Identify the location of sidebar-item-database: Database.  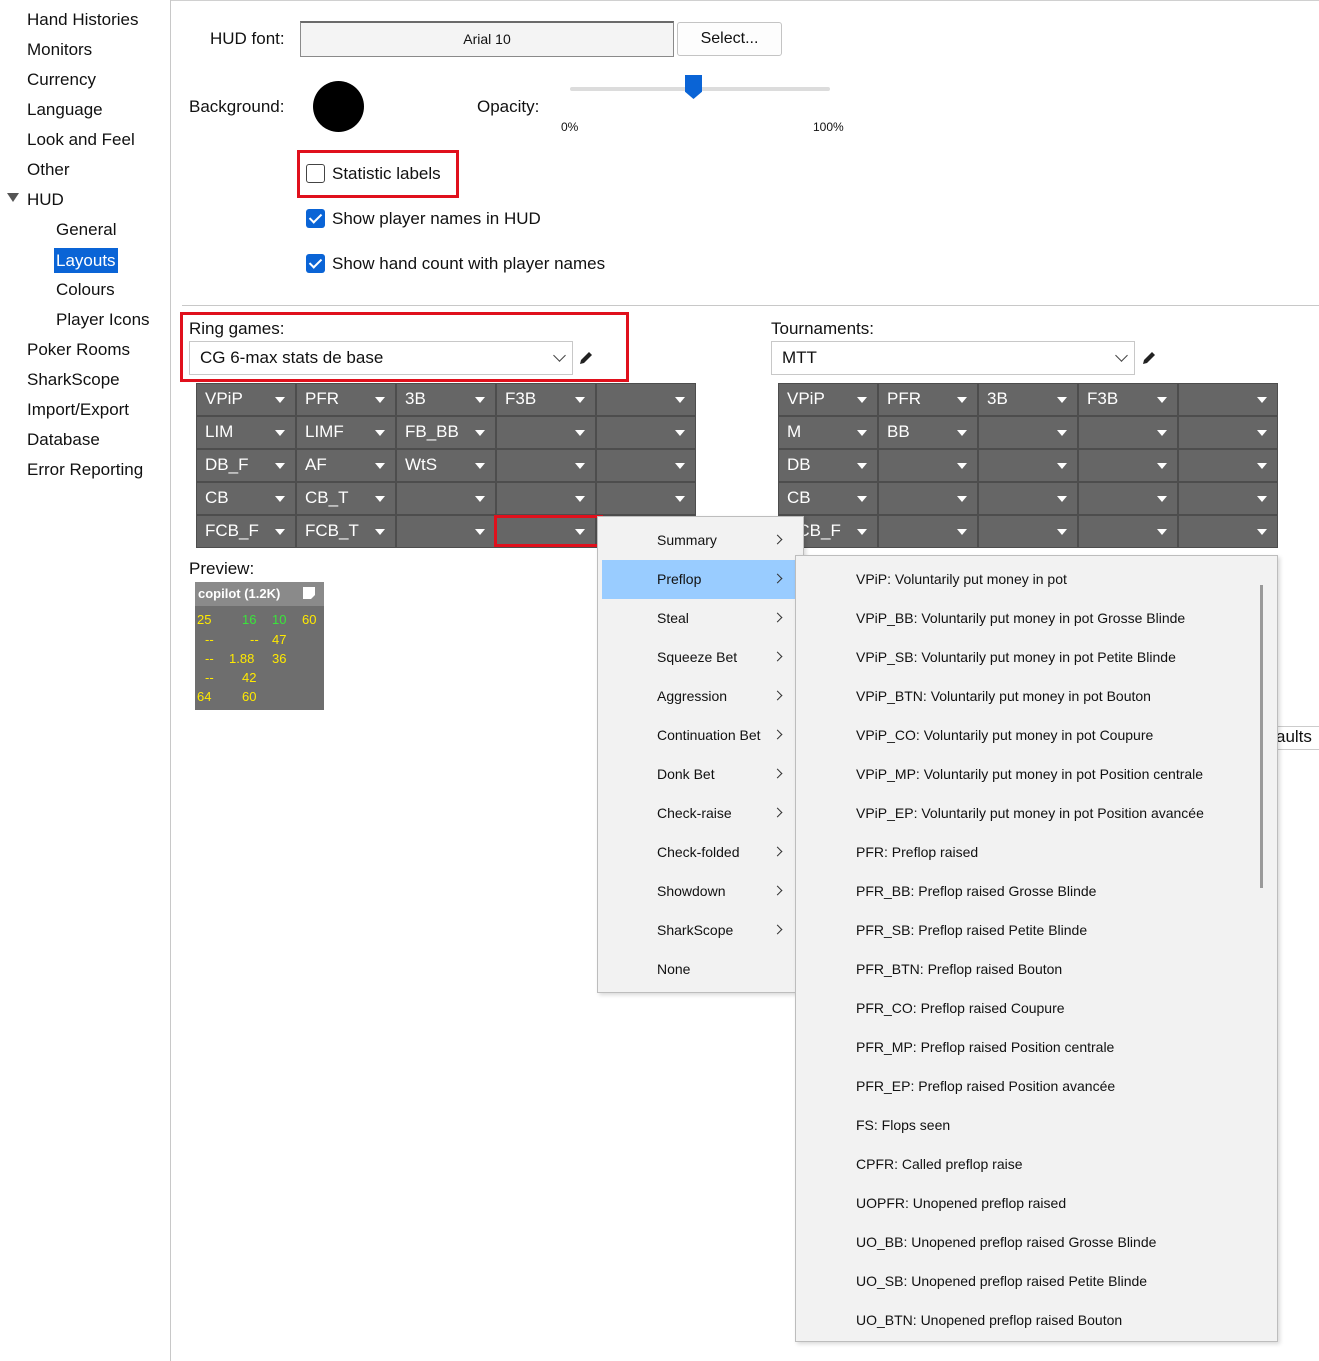
(63, 440).